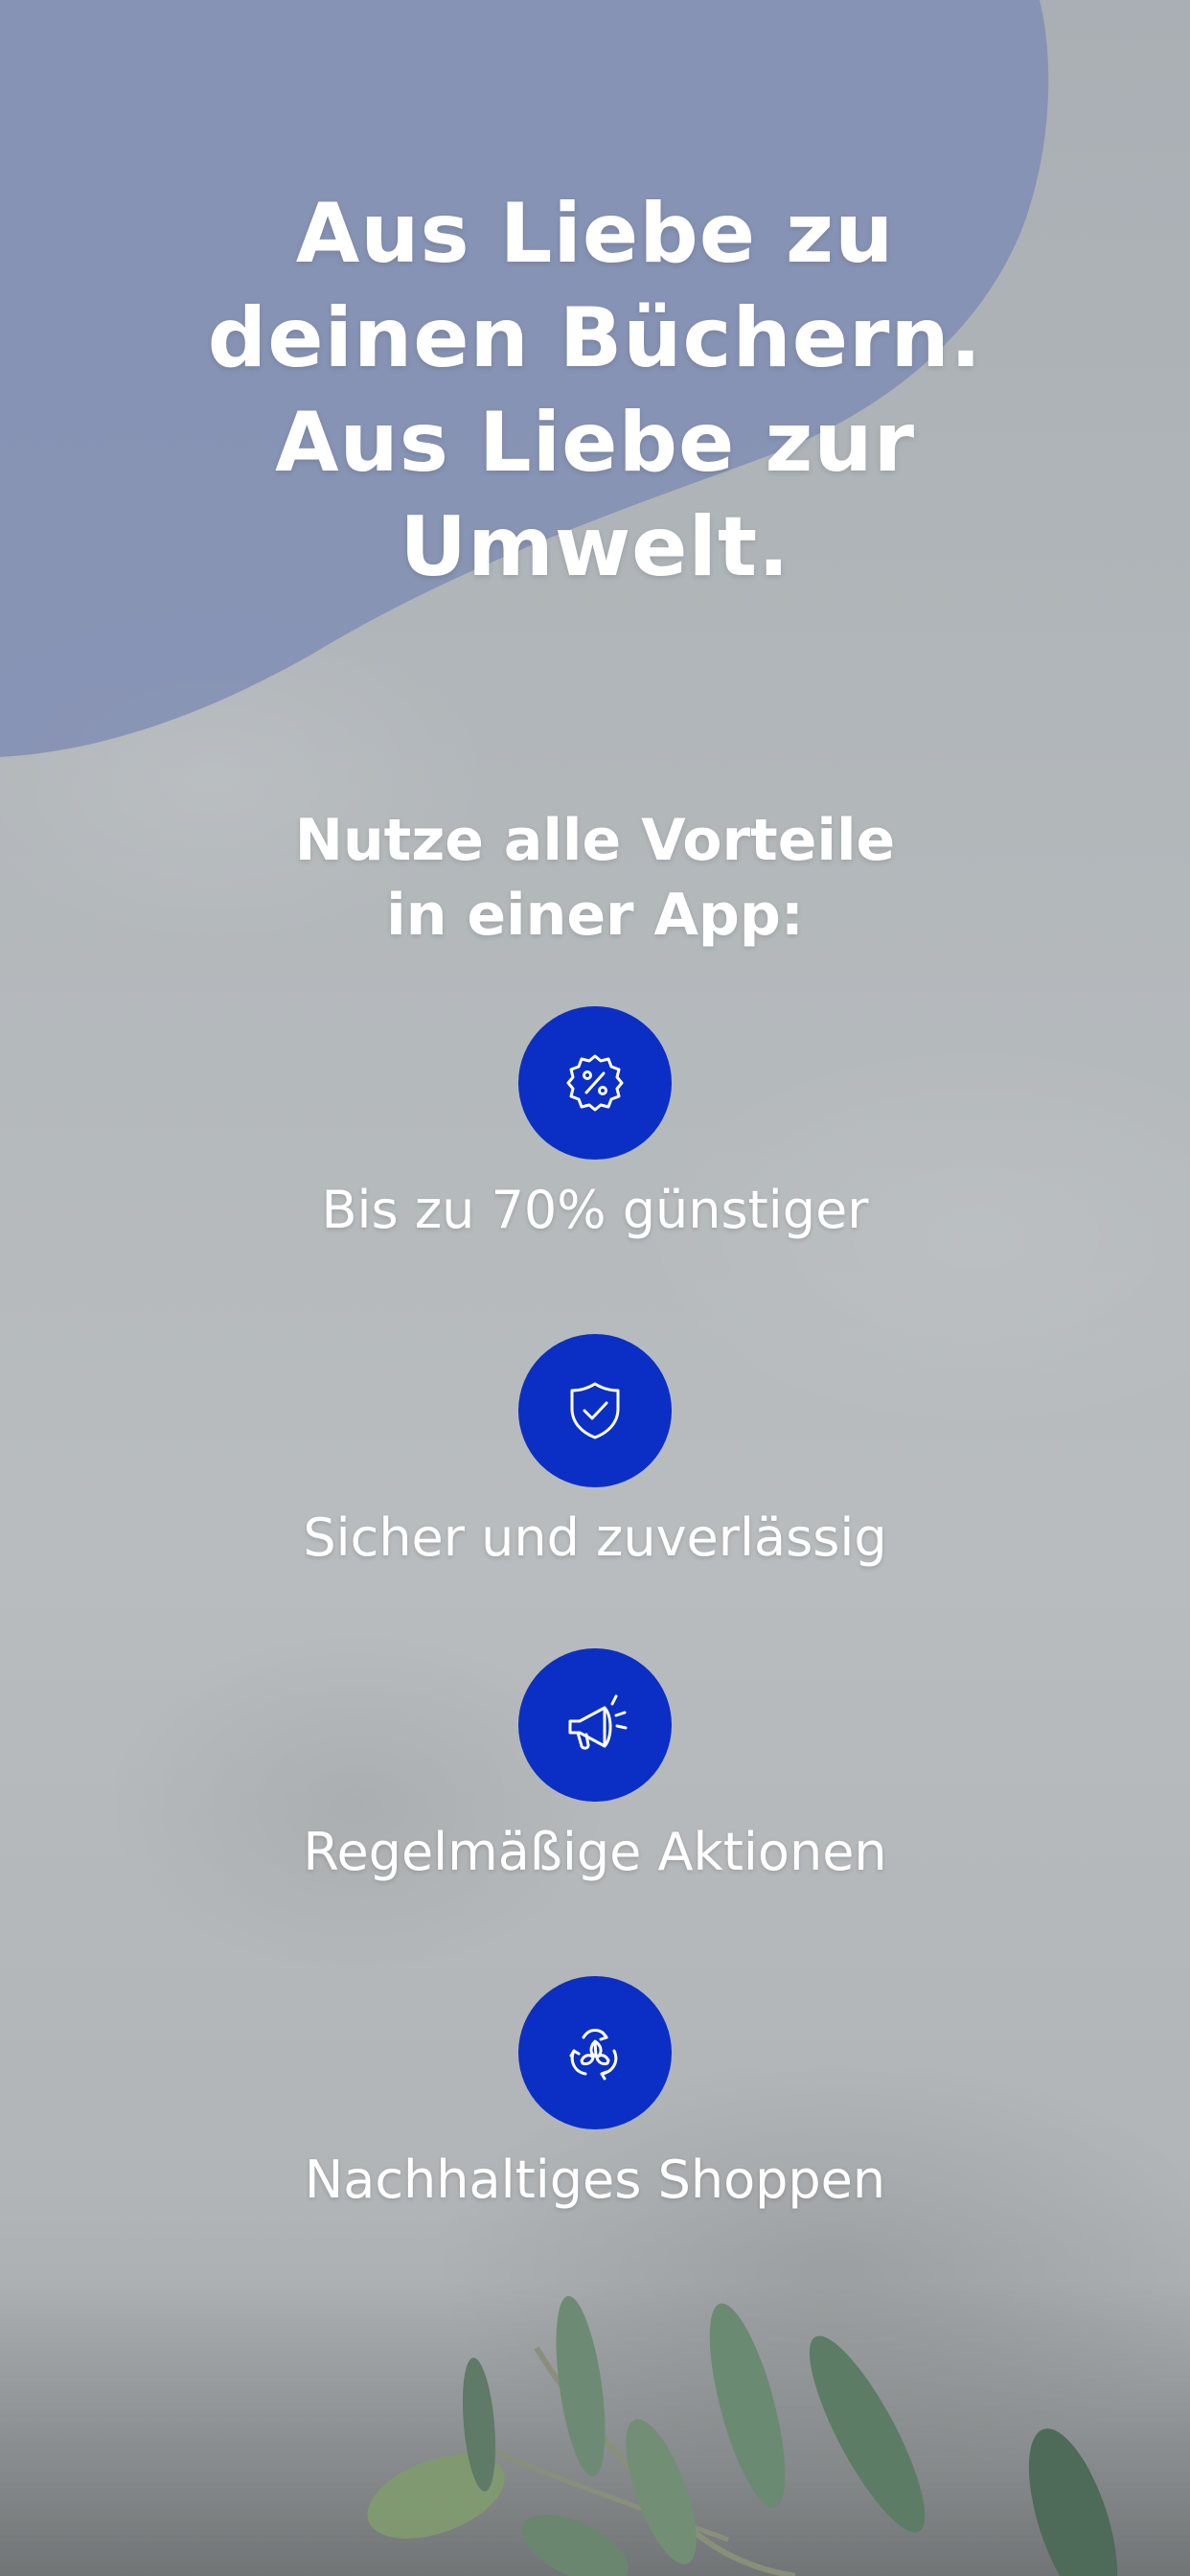  What do you see at coordinates (595, 2428) in the screenshot?
I see `eucalyptus-plant-decoration` at bounding box center [595, 2428].